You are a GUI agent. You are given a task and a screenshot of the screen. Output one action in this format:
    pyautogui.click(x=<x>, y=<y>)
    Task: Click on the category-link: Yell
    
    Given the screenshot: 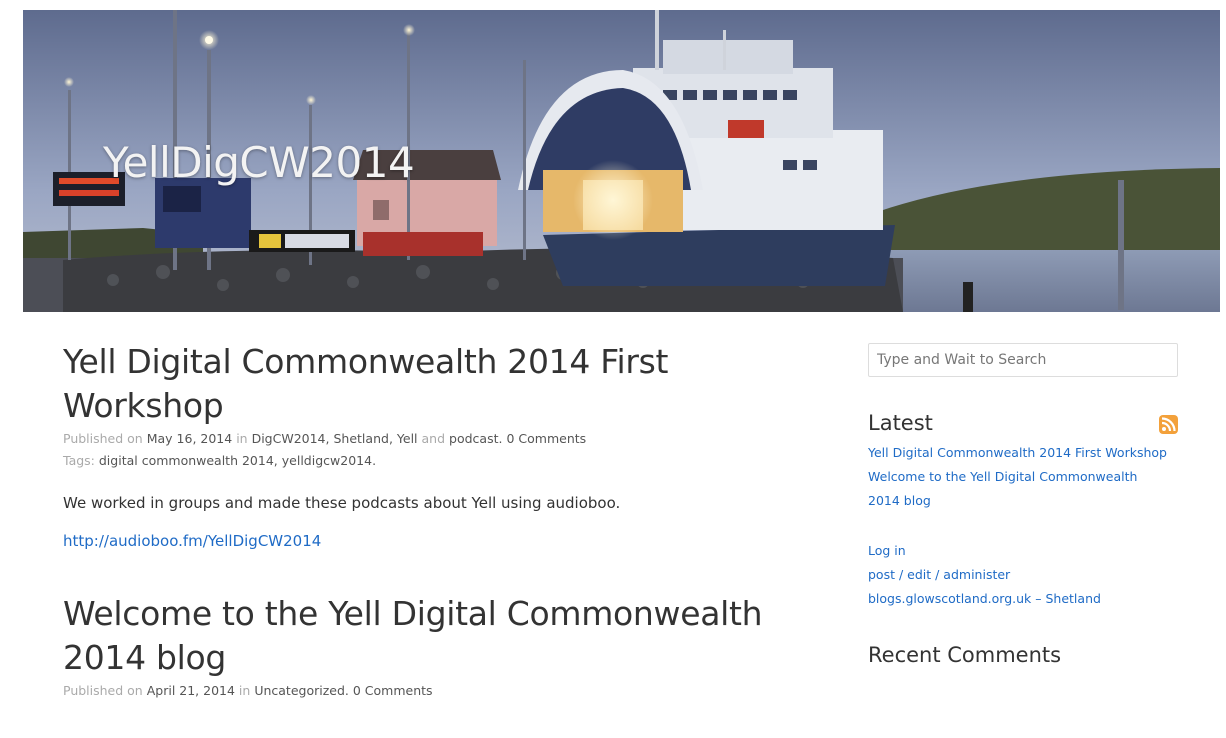 What is the action you would take?
    pyautogui.click(x=407, y=438)
    